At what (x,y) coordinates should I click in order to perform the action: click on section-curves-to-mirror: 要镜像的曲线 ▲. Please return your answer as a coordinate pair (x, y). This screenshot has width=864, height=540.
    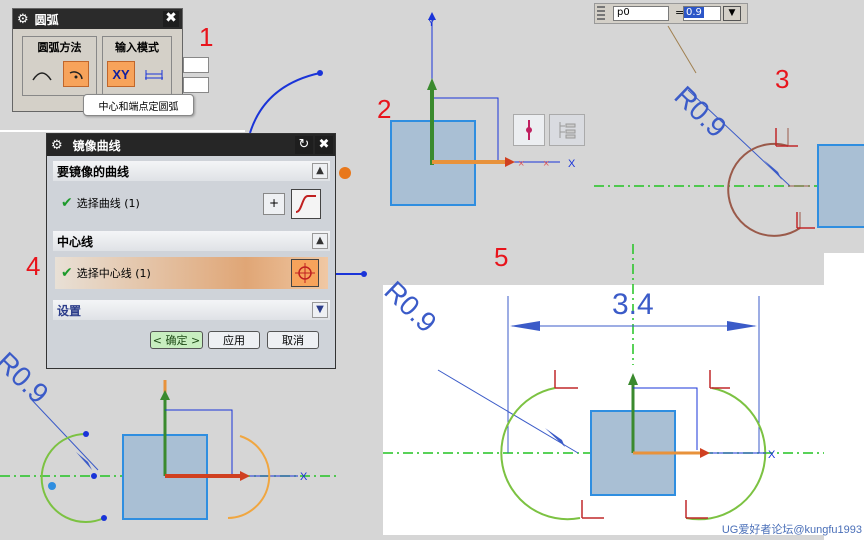
    Looking at the image, I should click on (191, 171).